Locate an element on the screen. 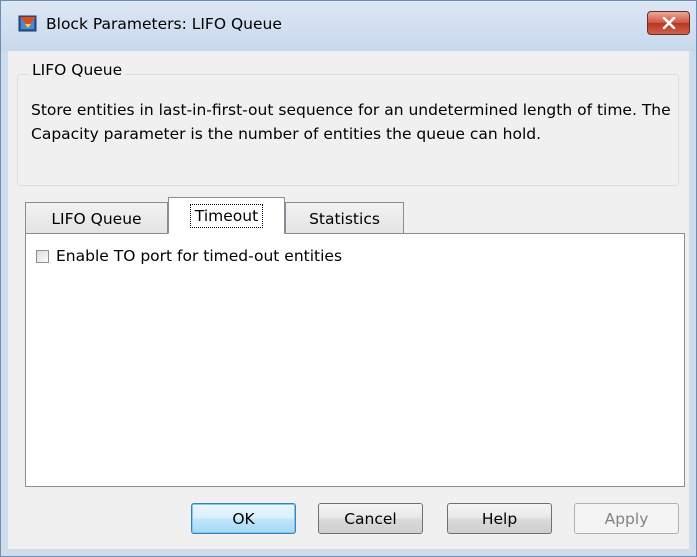 This screenshot has width=697, height=557. tab-statistics: Statistics is located at coordinates (344, 218).